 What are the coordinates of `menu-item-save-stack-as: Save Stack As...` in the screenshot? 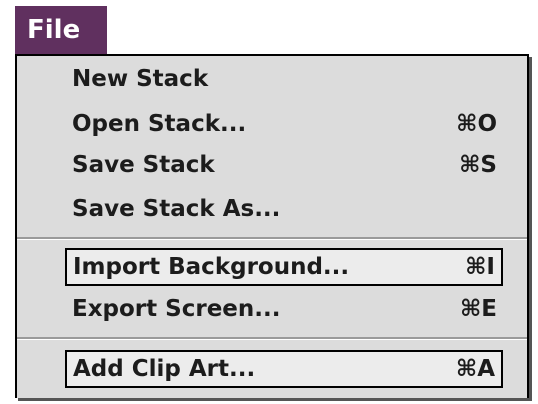 It's located at (284, 209).